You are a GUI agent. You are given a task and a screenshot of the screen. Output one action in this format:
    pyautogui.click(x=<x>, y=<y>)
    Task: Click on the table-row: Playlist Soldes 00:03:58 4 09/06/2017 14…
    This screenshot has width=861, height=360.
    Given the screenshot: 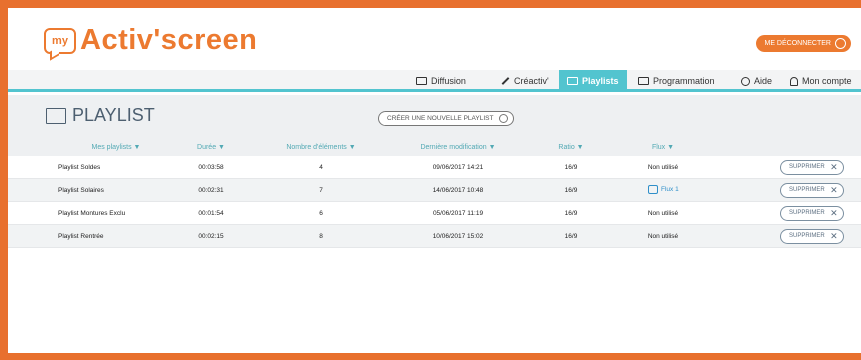 What is the action you would take?
    pyautogui.click(x=434, y=167)
    